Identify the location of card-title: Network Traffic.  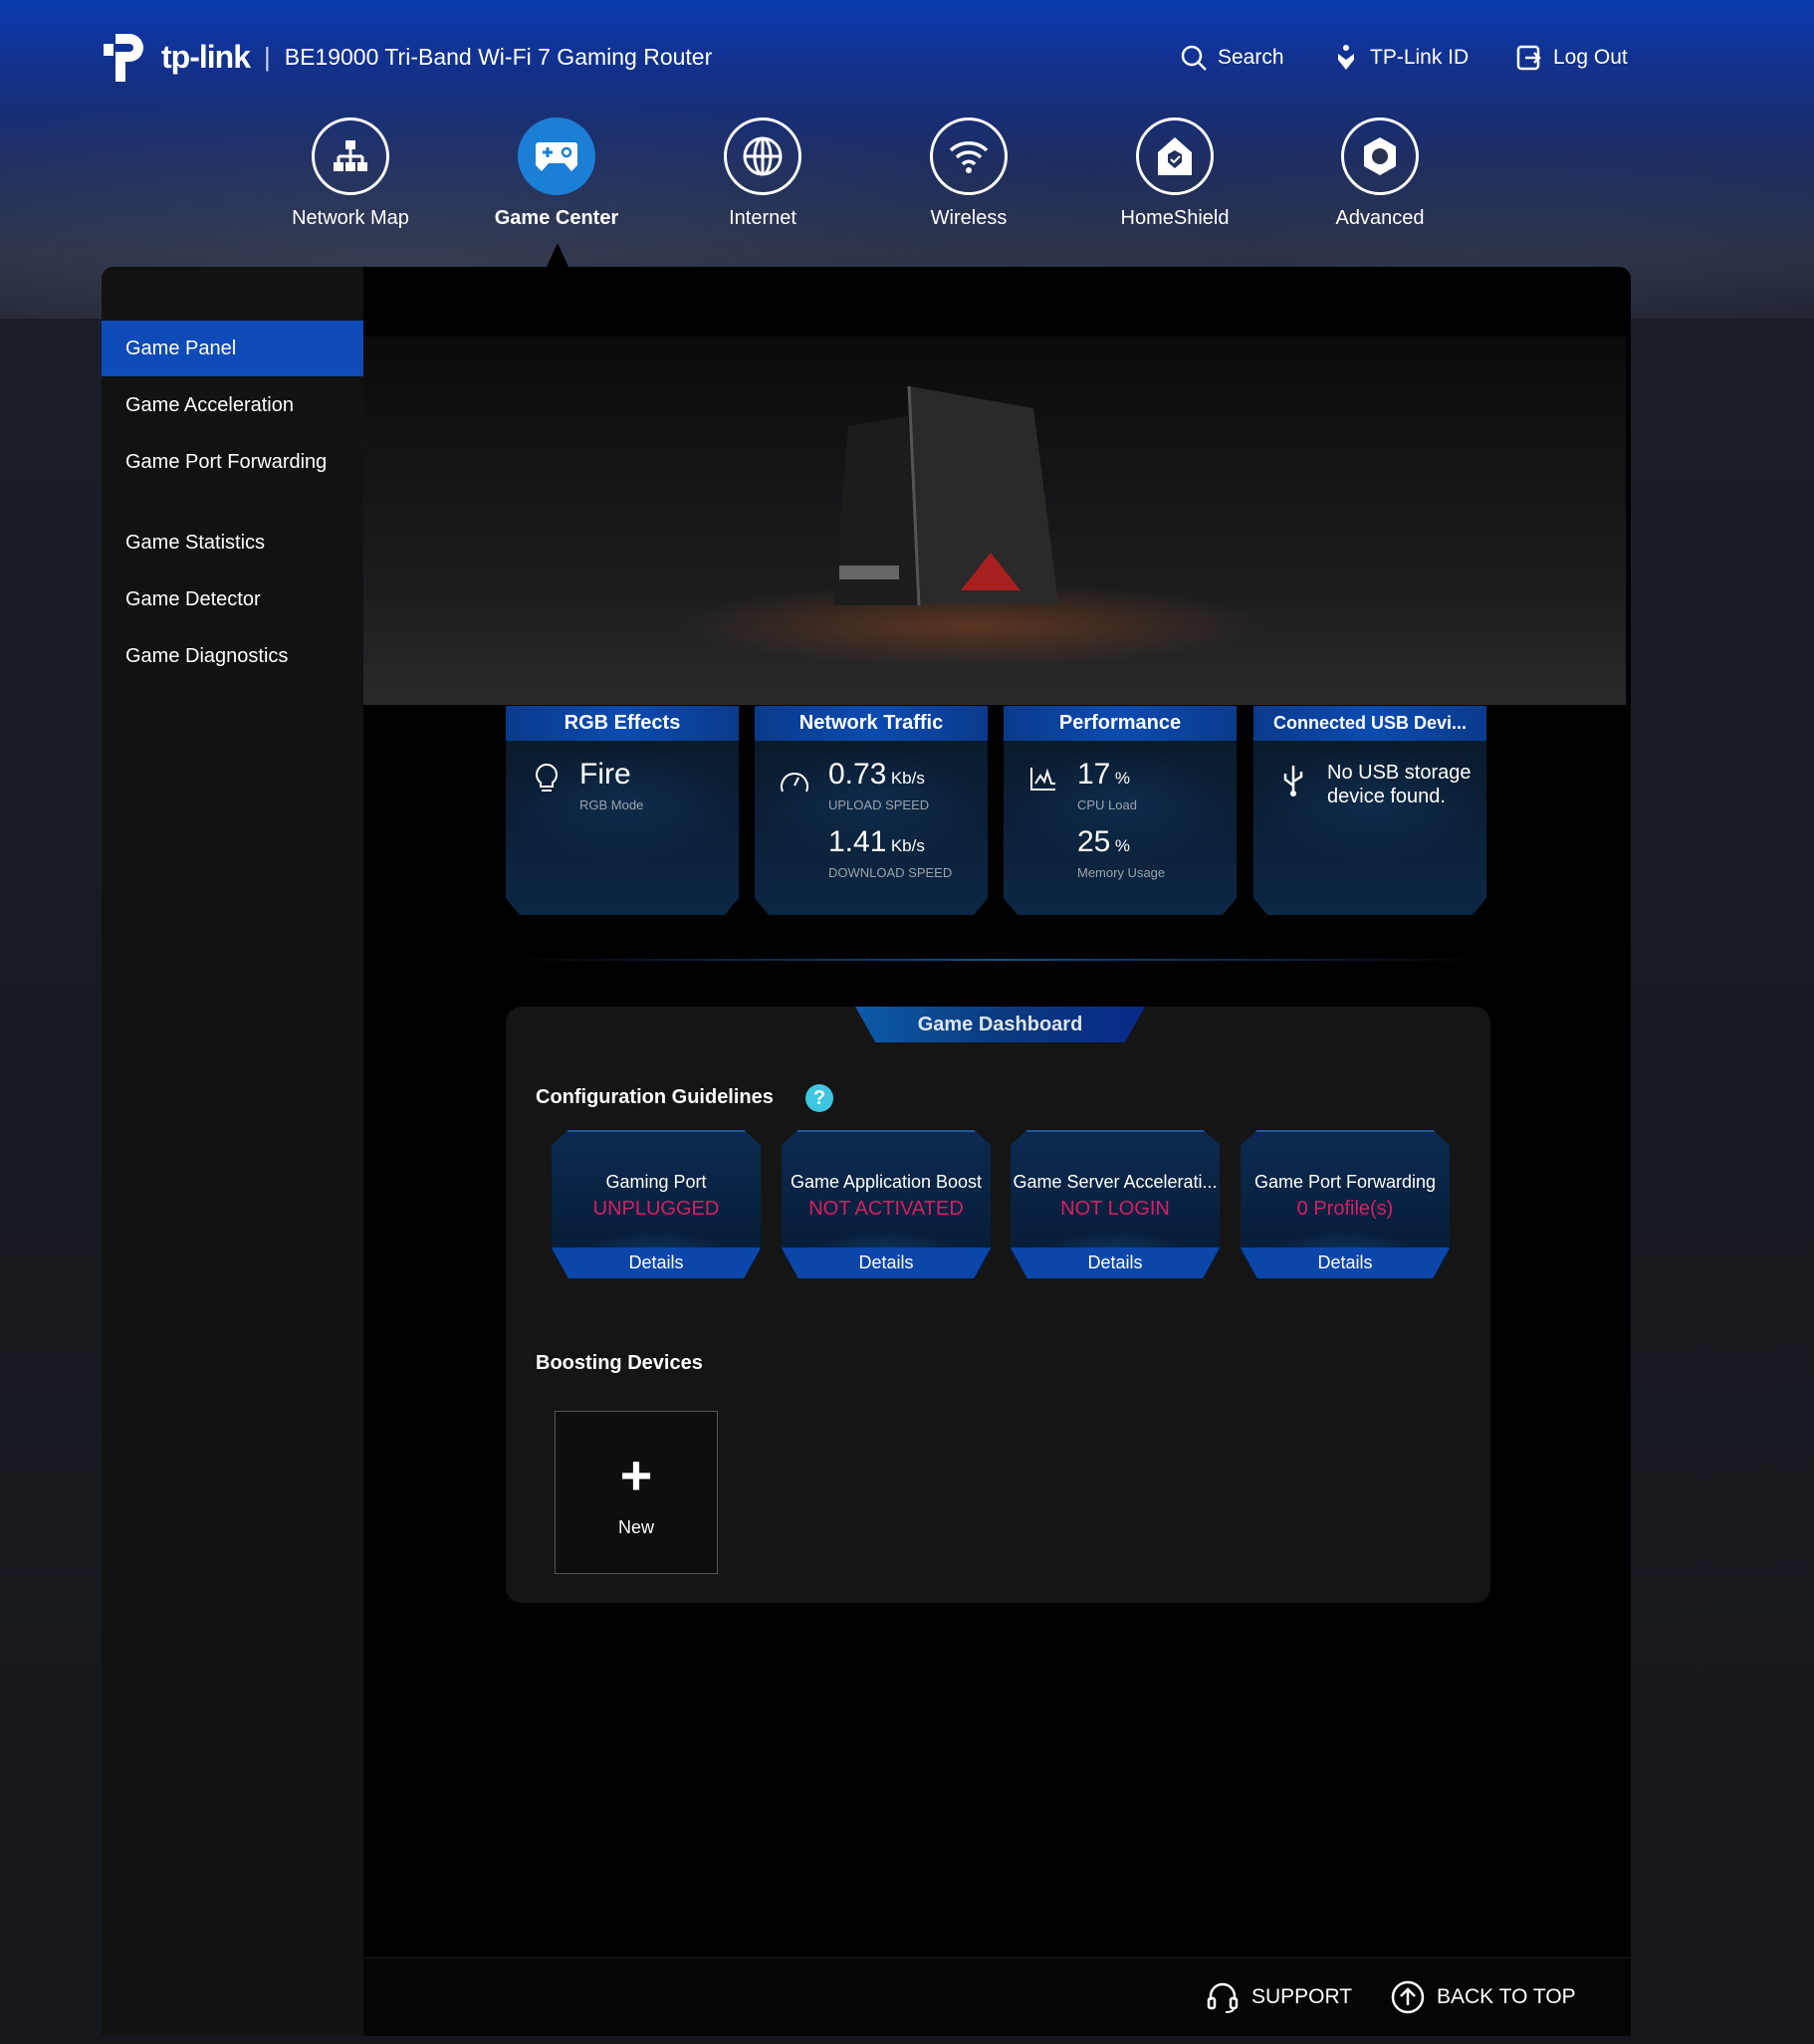
(871, 723).